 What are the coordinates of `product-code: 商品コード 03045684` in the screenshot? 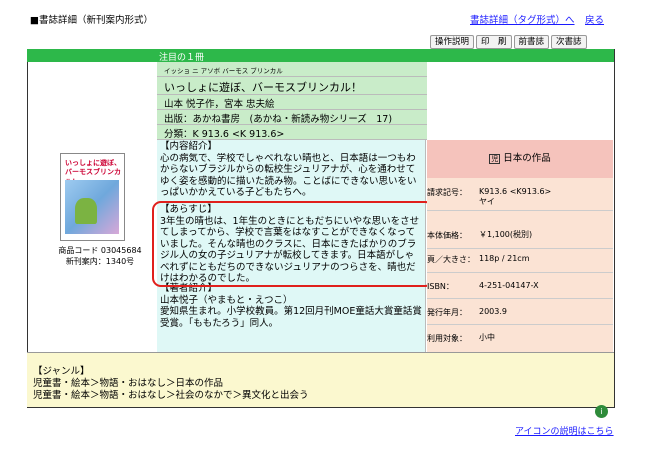 It's located at (100, 250).